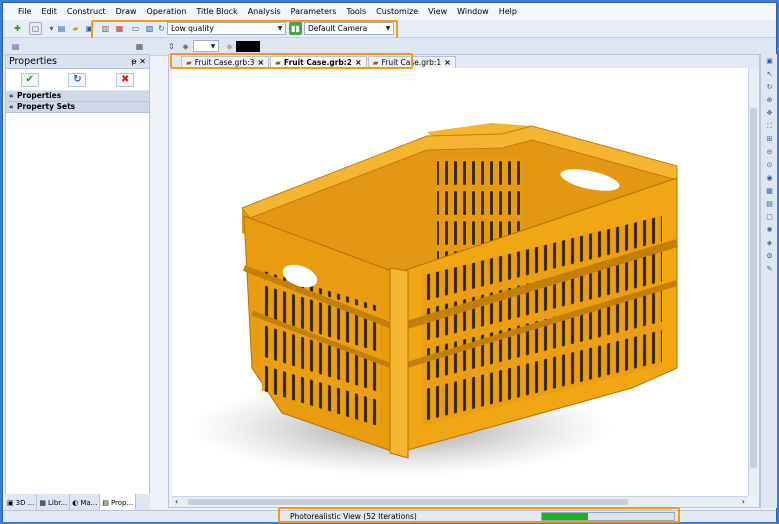 The height and width of the screenshot is (524, 779). Describe the element at coordinates (473, 11) in the screenshot. I see `menu-window: Window` at that location.